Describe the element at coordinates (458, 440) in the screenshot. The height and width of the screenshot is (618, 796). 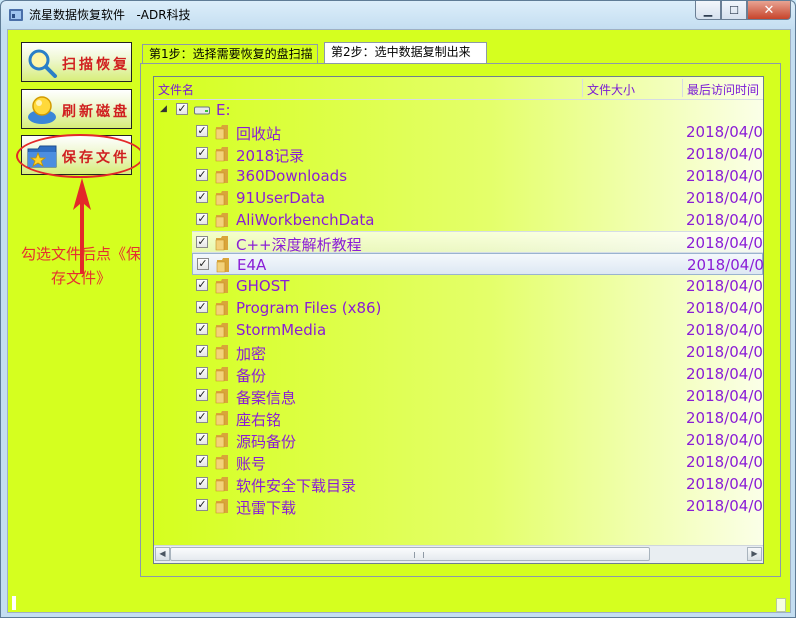
I see `list-item: ✓ 源码备份 2018/04/0` at that location.